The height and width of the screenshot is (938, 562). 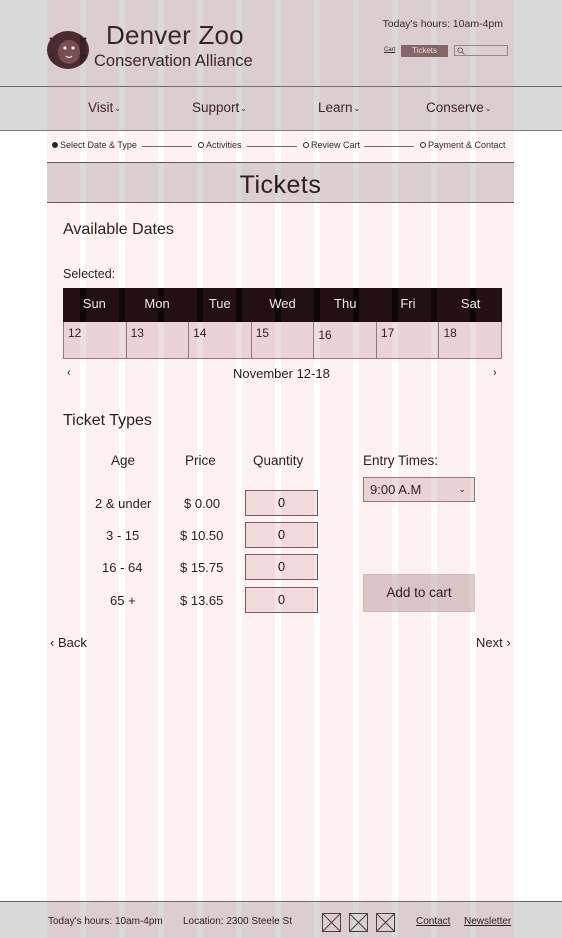 I want to click on footer-contact-link: Contact, so click(x=433, y=921).